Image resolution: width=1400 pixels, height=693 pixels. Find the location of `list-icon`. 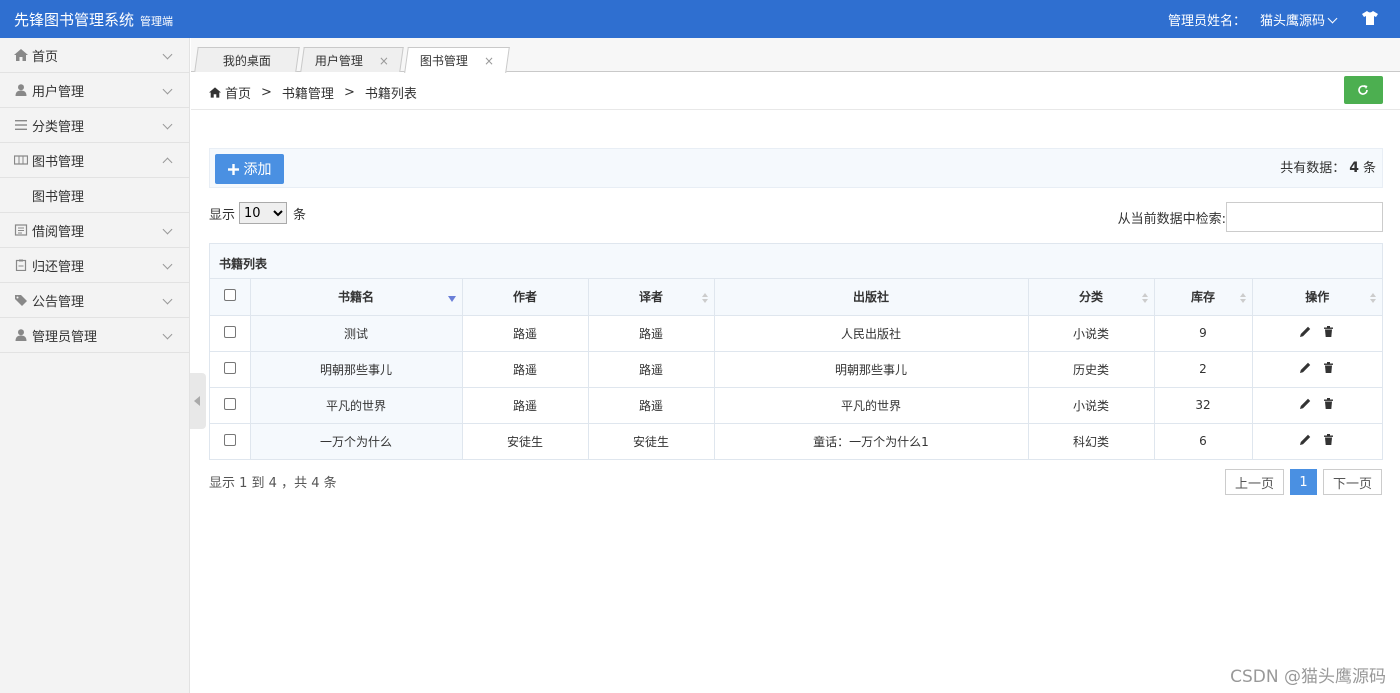

list-icon is located at coordinates (21, 125).